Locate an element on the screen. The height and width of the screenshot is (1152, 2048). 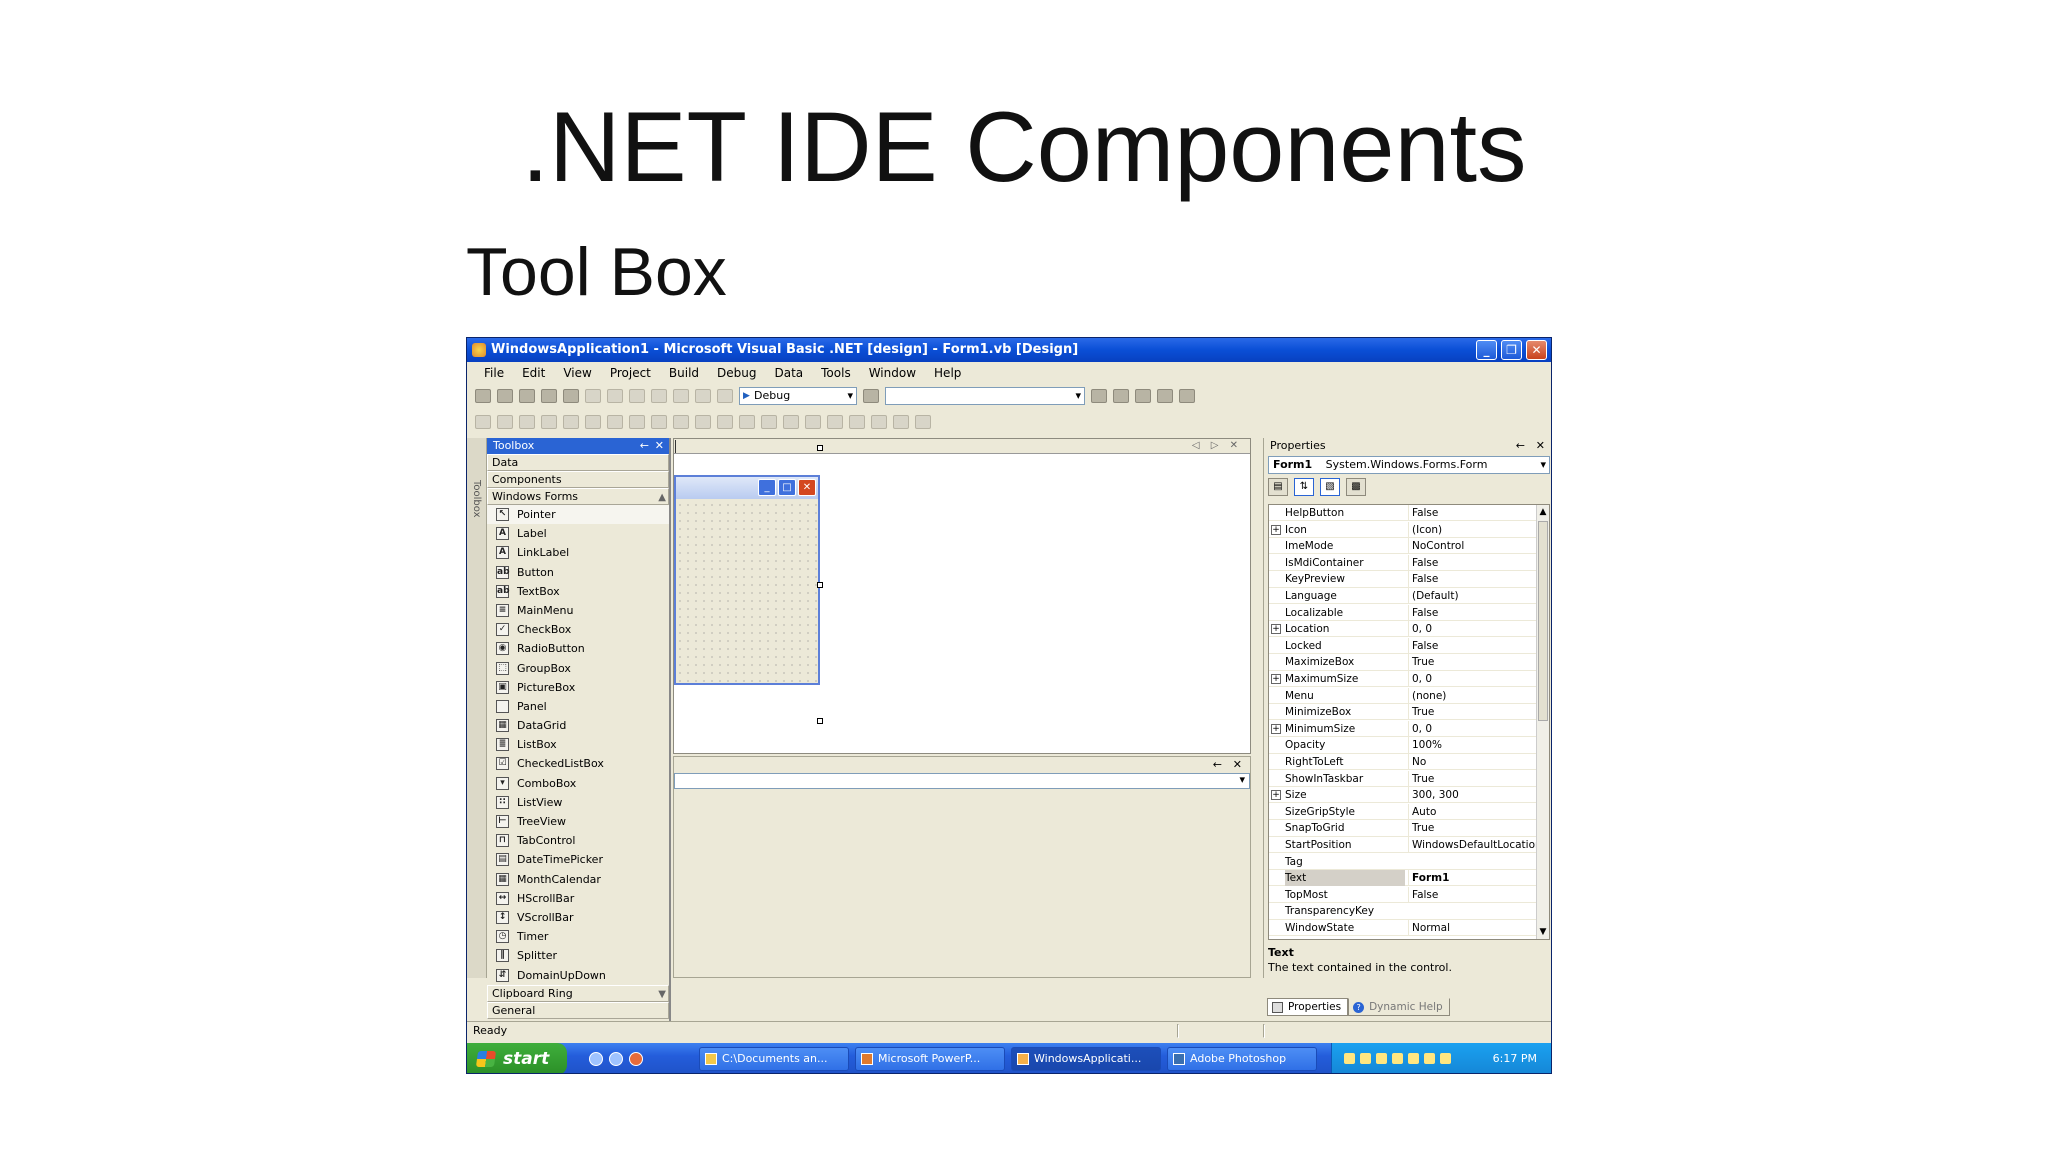
toolbox-tab-general: General is located at coordinates (578, 1010).